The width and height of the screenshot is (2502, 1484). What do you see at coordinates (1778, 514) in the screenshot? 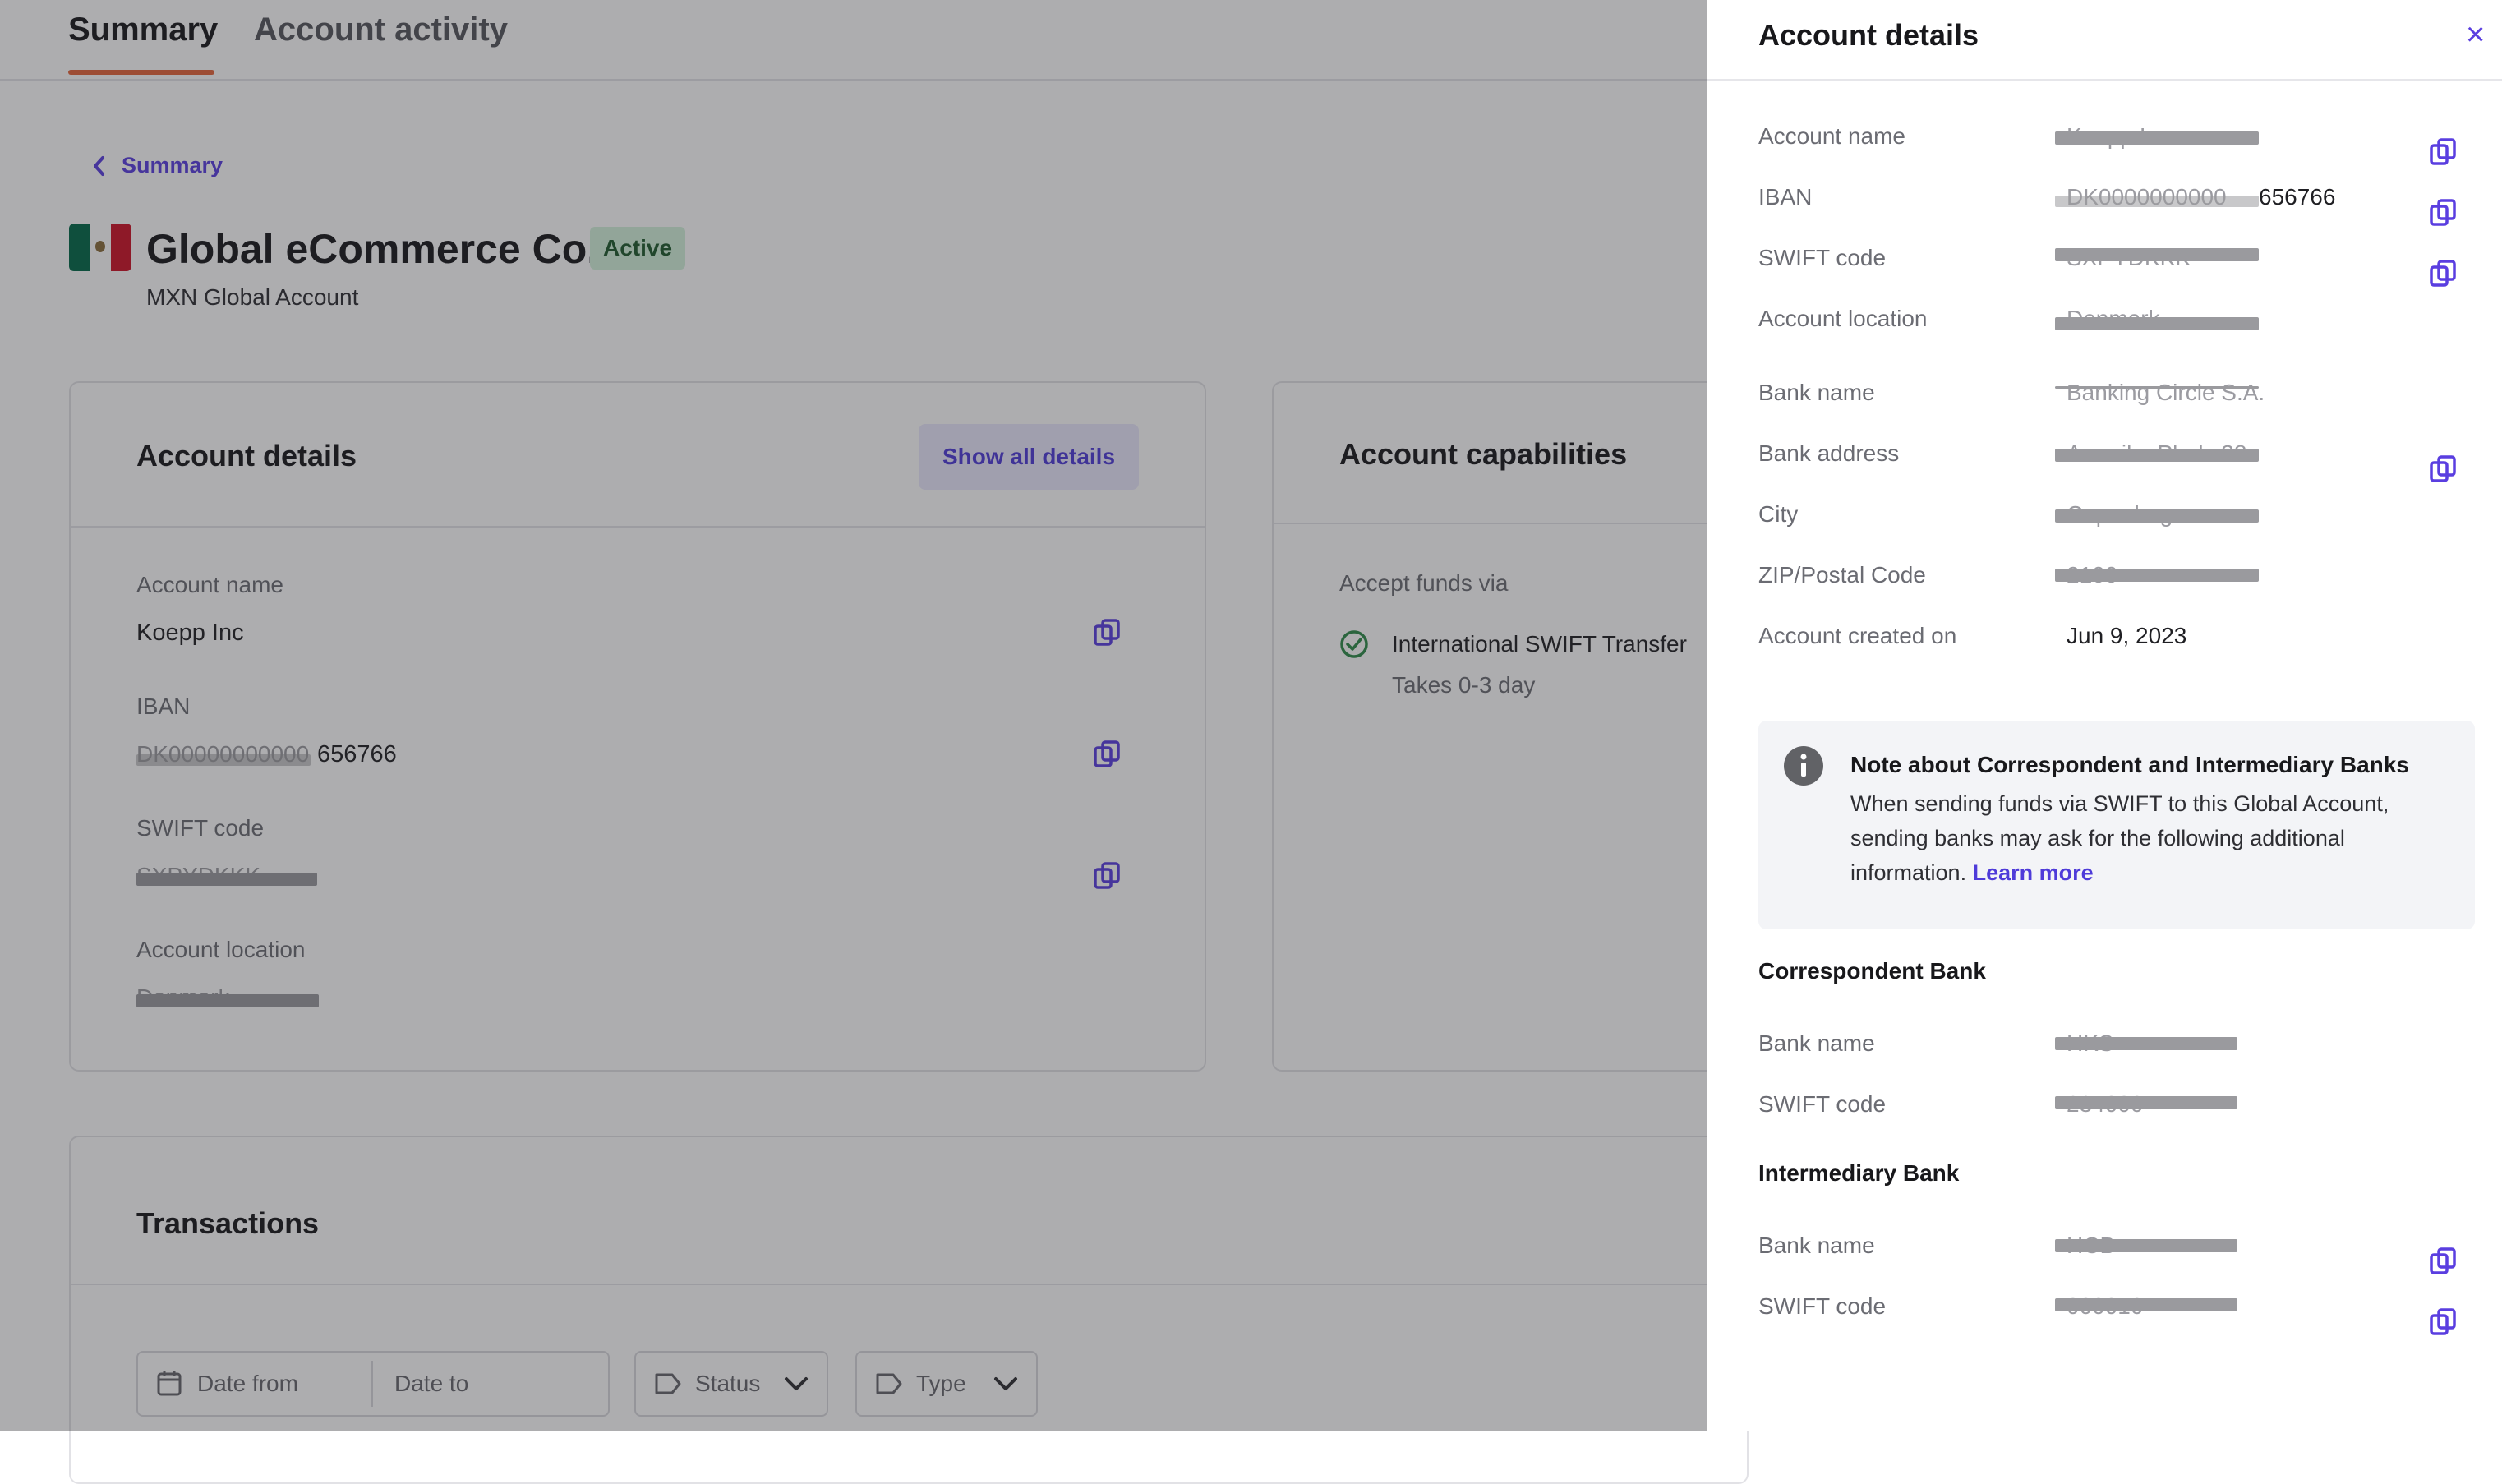
I see `city-label: City` at bounding box center [1778, 514].